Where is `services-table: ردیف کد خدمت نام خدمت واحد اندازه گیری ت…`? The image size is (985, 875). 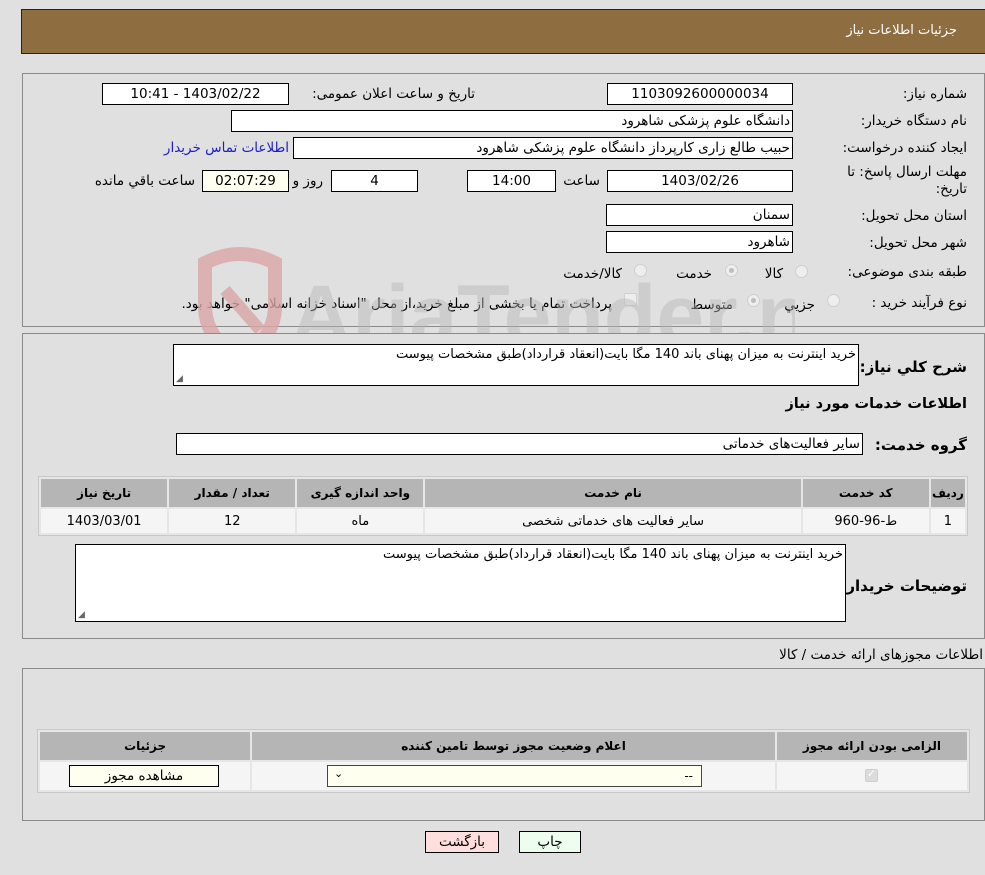 services-table: ردیف کد خدمت نام خدمت واحد اندازه گیری ت… is located at coordinates (503, 506).